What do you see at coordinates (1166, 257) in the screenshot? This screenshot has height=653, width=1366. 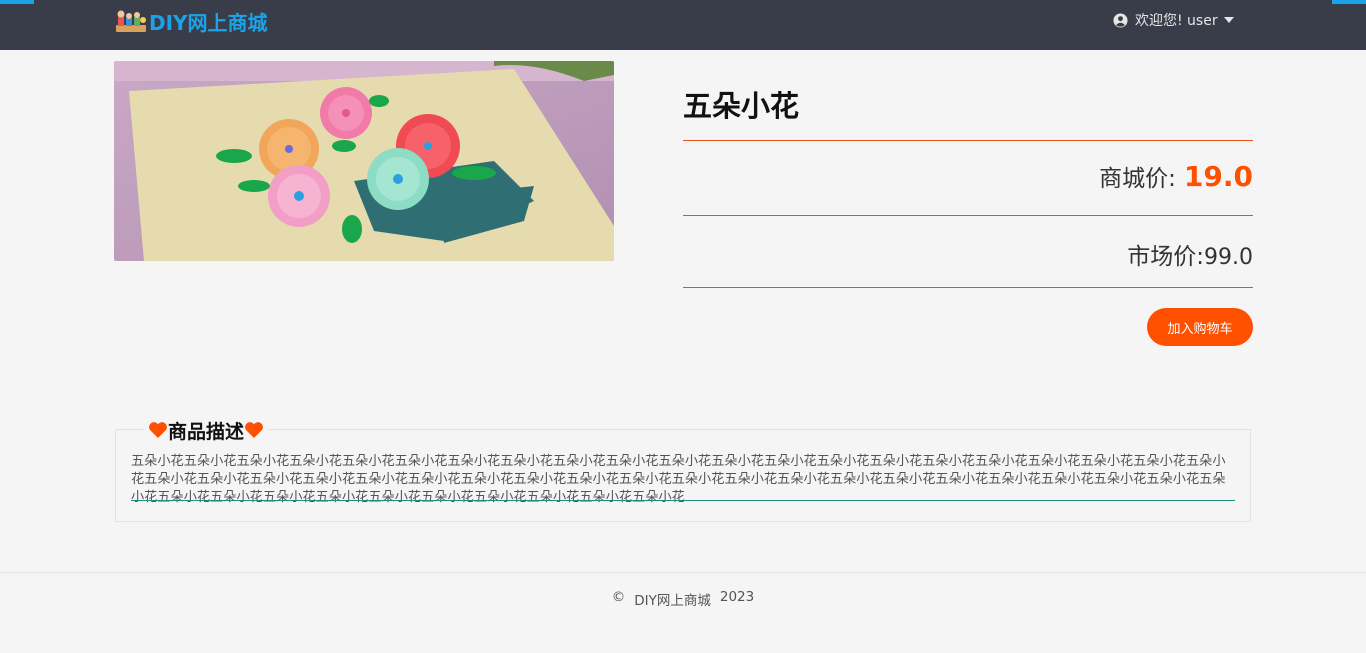 I see `market-price-label: 市场价:` at bounding box center [1166, 257].